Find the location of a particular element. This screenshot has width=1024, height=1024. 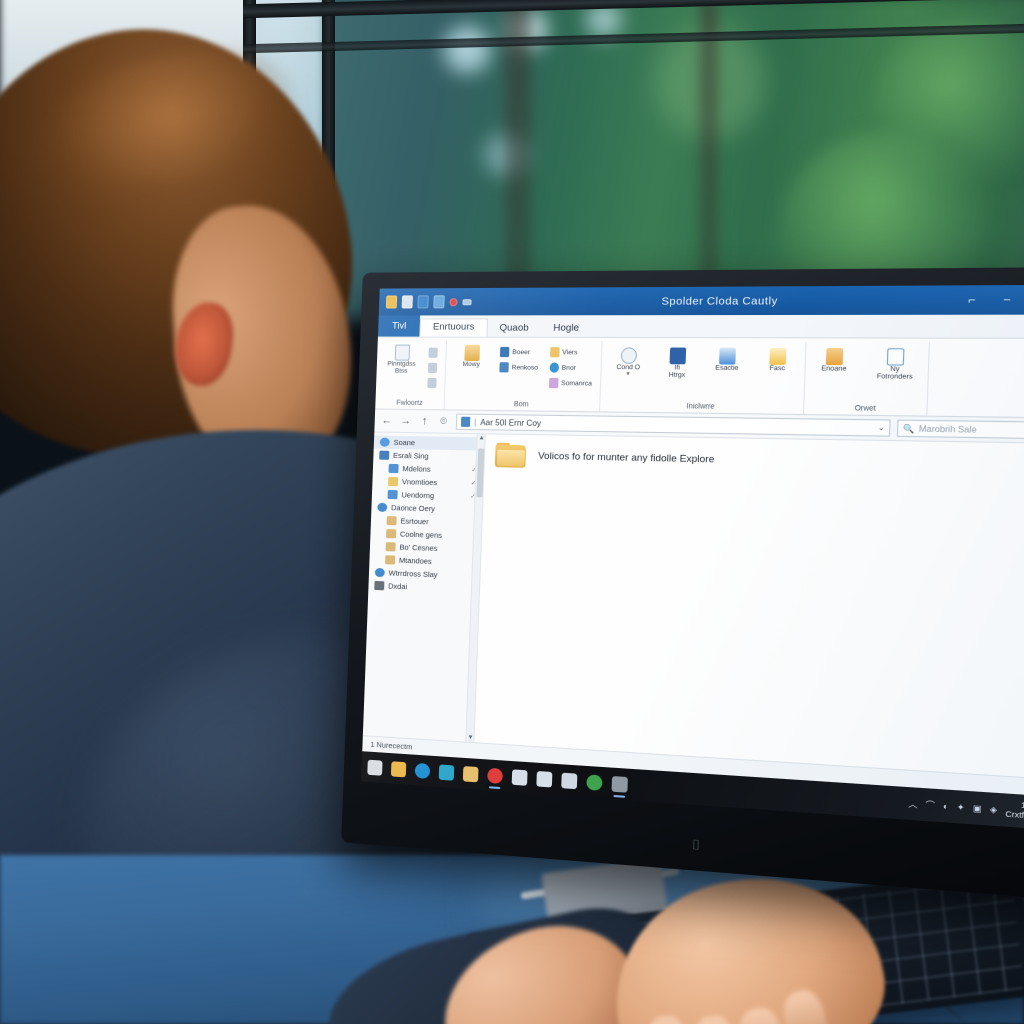

address-bar-value: Aar 50I Ernr Coy is located at coordinates (511, 422).